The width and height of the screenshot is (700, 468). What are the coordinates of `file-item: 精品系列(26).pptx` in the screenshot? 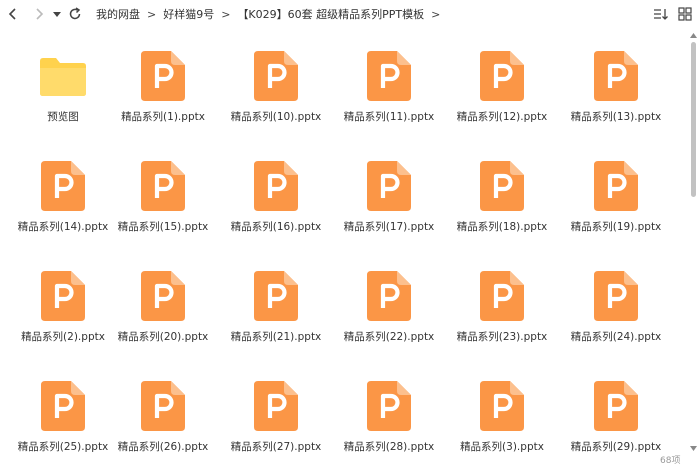 It's located at (163, 418).